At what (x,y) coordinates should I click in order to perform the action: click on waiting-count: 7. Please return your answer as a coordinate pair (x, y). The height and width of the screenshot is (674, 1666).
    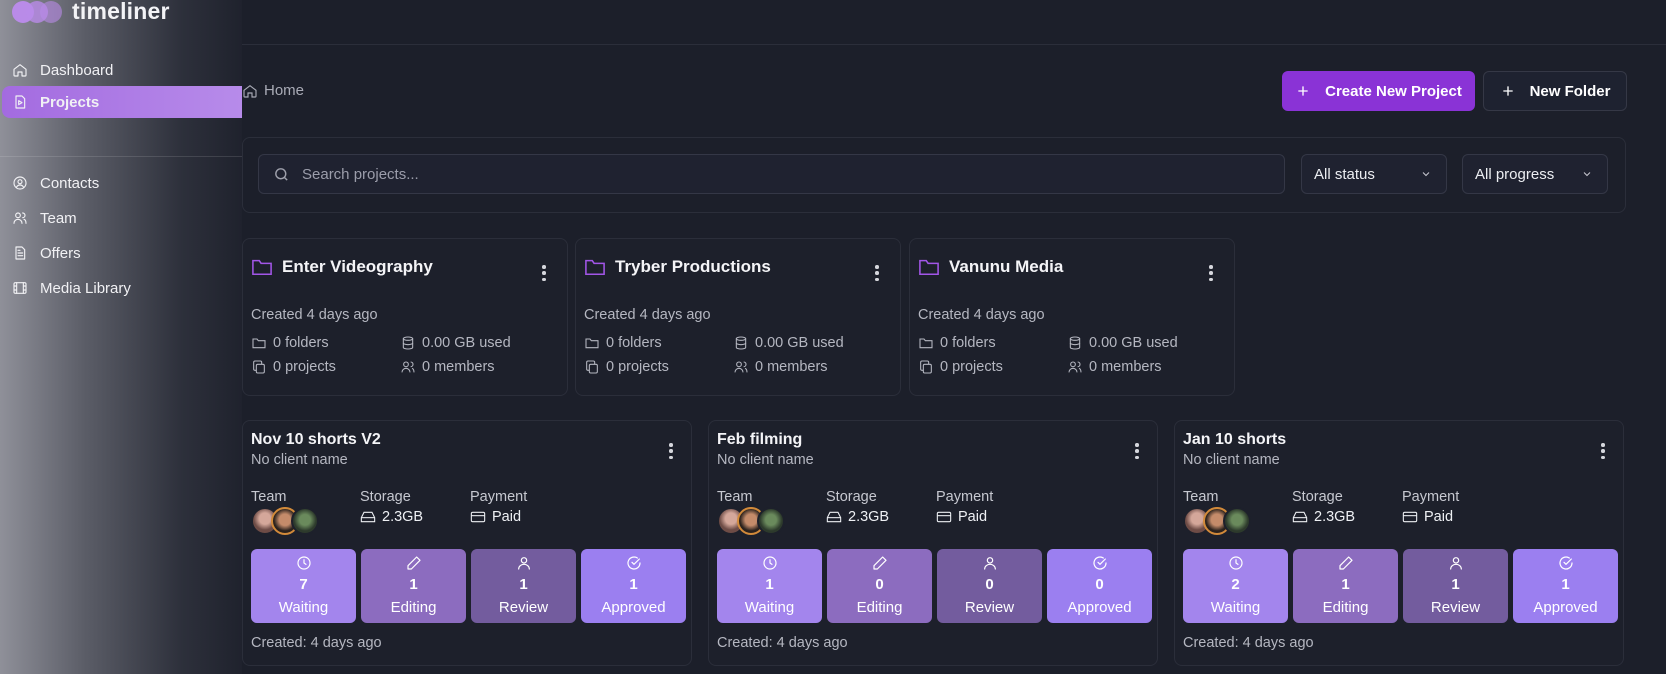
    Looking at the image, I should click on (303, 584).